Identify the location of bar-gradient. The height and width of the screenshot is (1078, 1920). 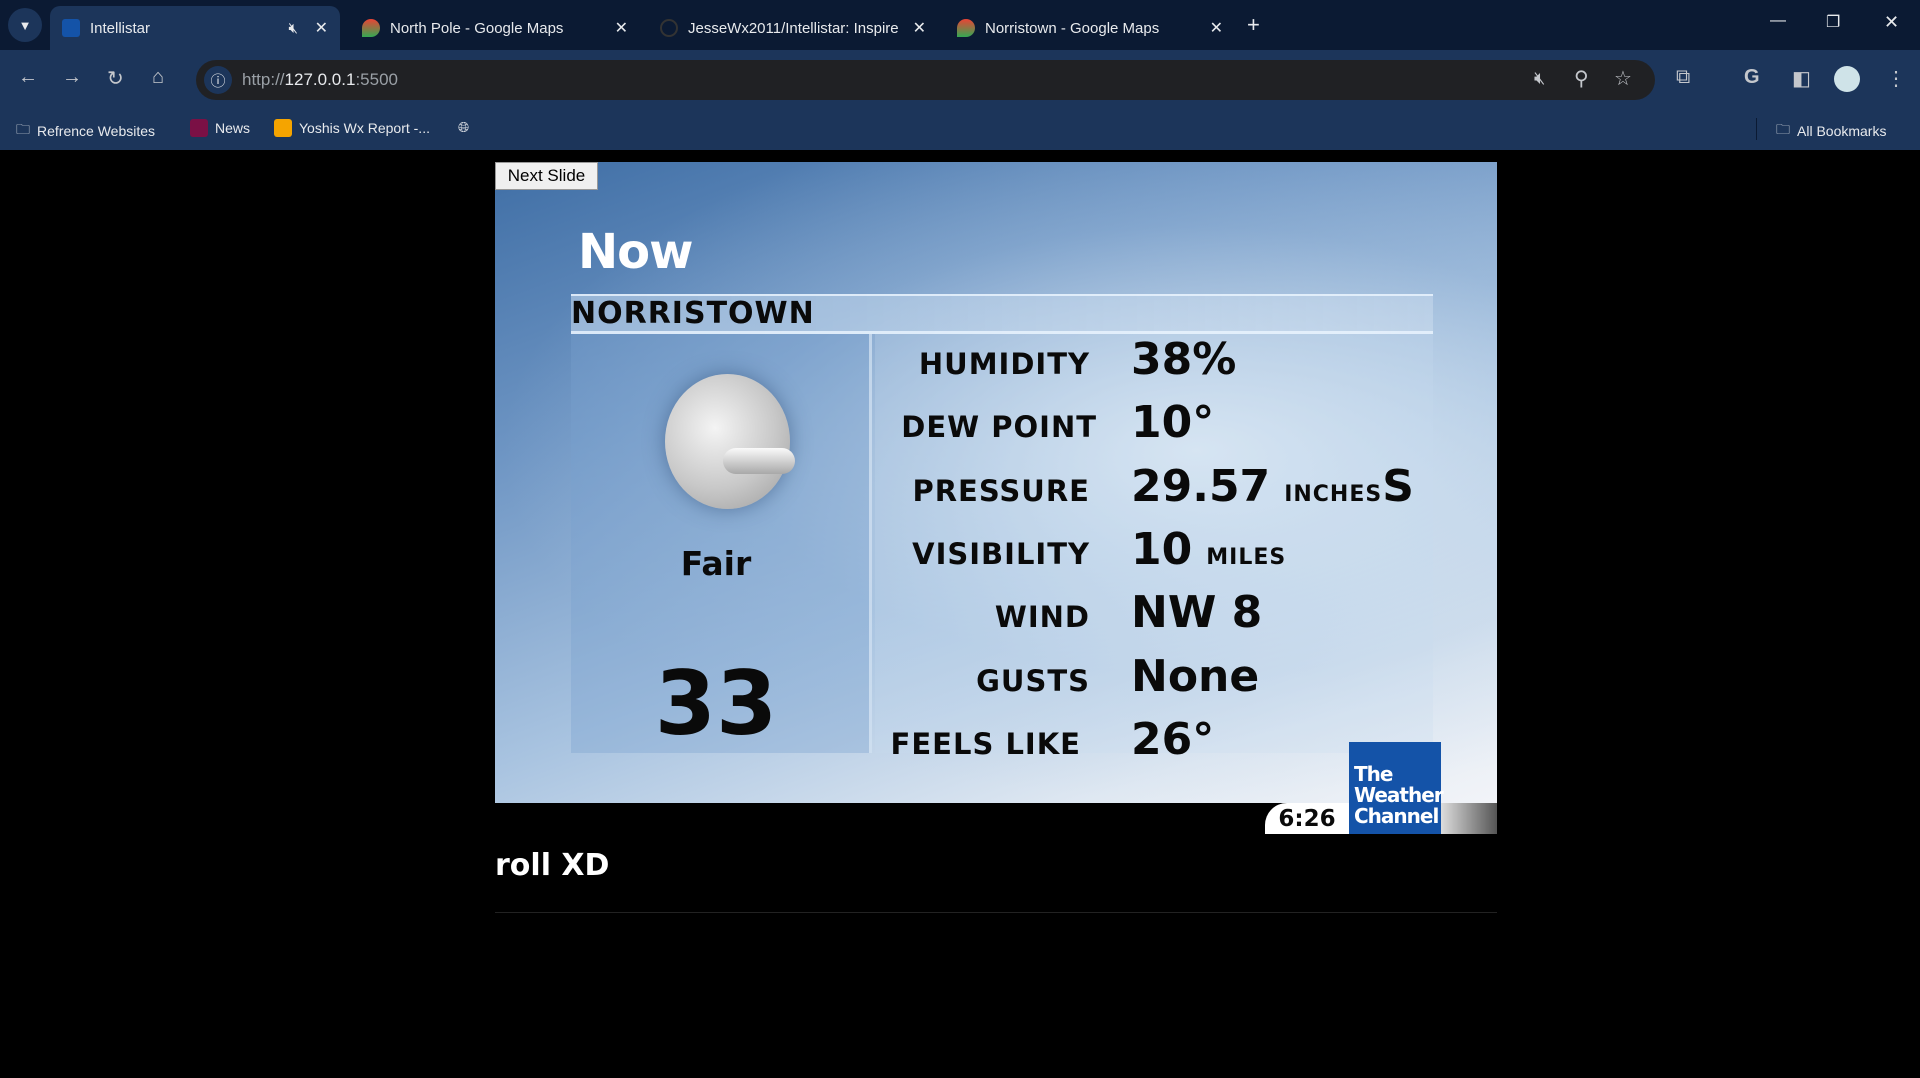
(1469, 818).